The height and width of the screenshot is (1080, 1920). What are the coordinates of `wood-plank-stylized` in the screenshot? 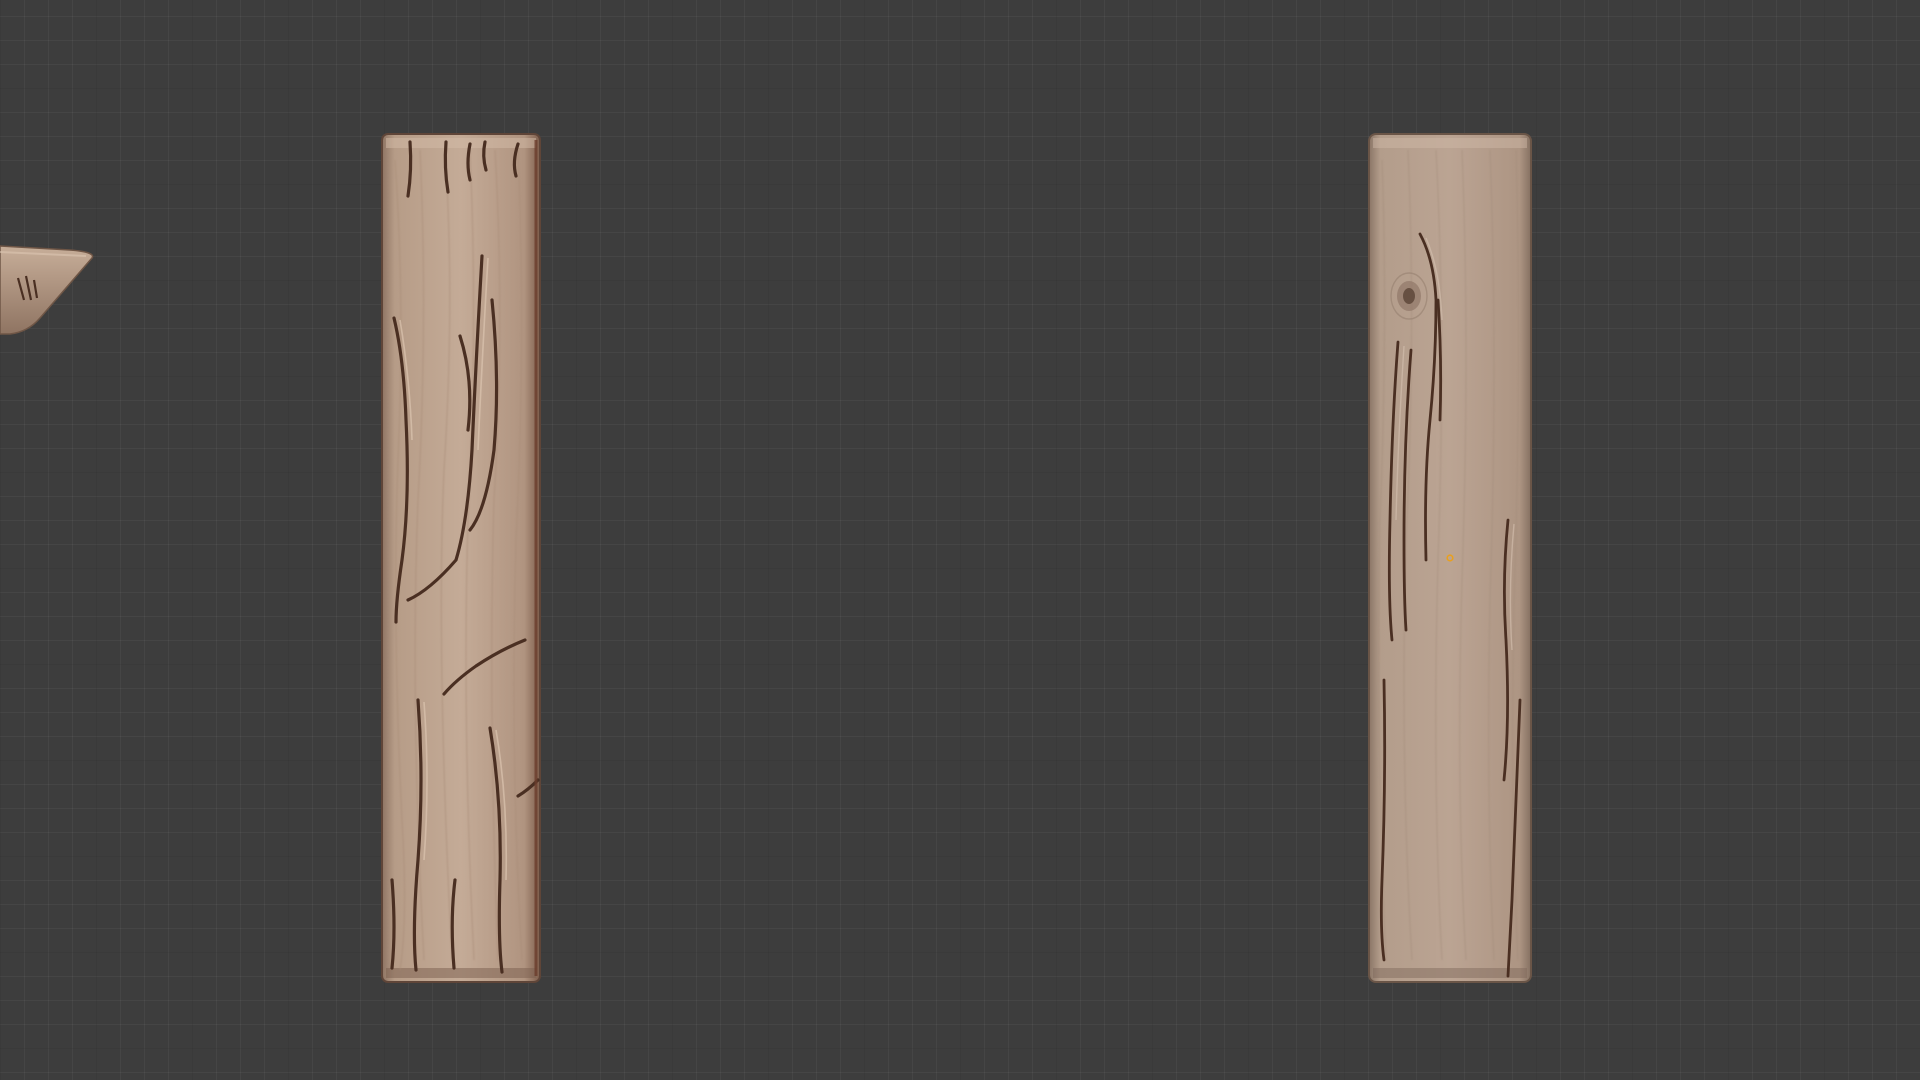 It's located at (461, 558).